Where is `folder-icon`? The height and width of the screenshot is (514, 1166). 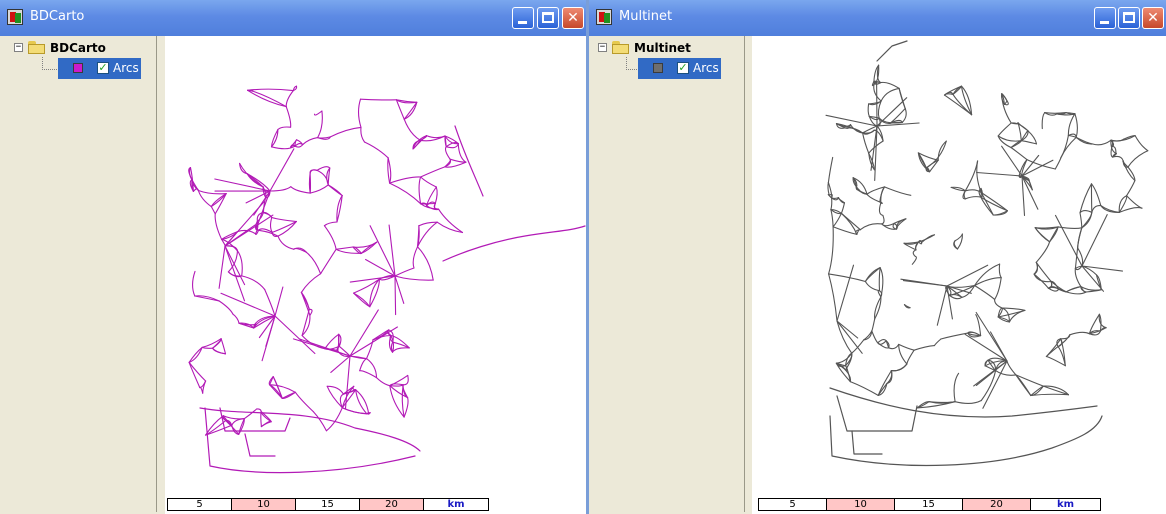 folder-icon is located at coordinates (37, 47).